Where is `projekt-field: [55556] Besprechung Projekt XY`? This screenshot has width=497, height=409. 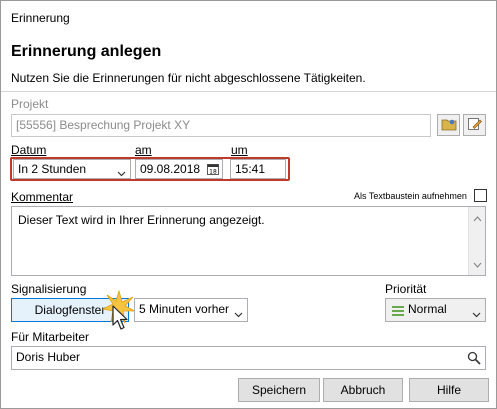 projekt-field: [55556] Besprechung Projekt XY is located at coordinates (221, 125).